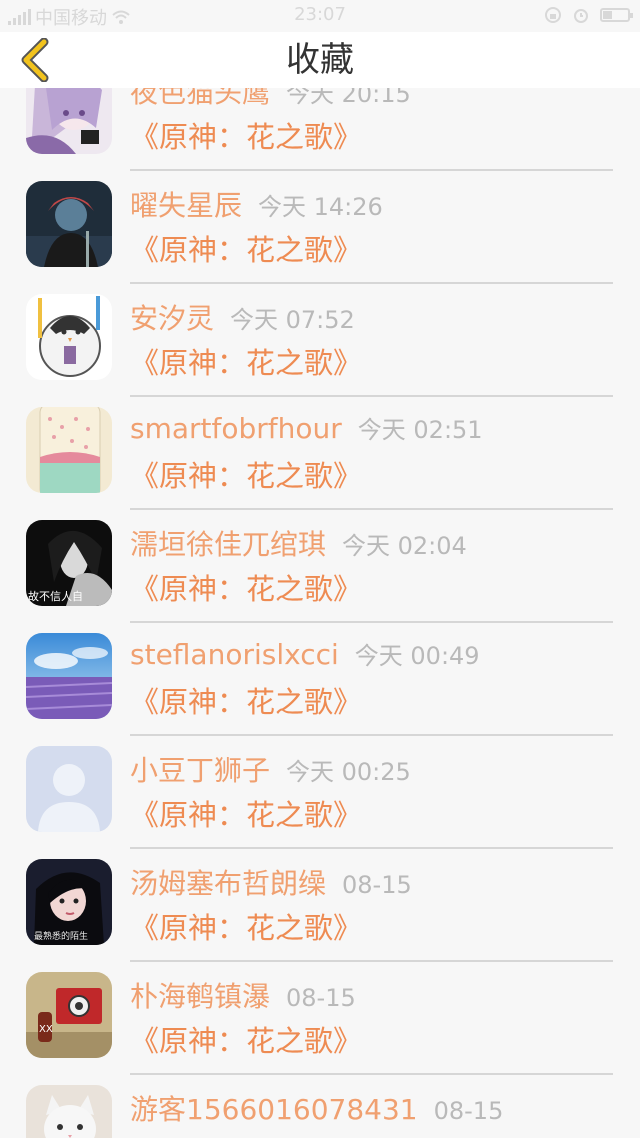 This screenshot has height=1138, width=640. Describe the element at coordinates (274, 1109) in the screenshot. I see `user-name-text: 游客1566016078431` at that location.